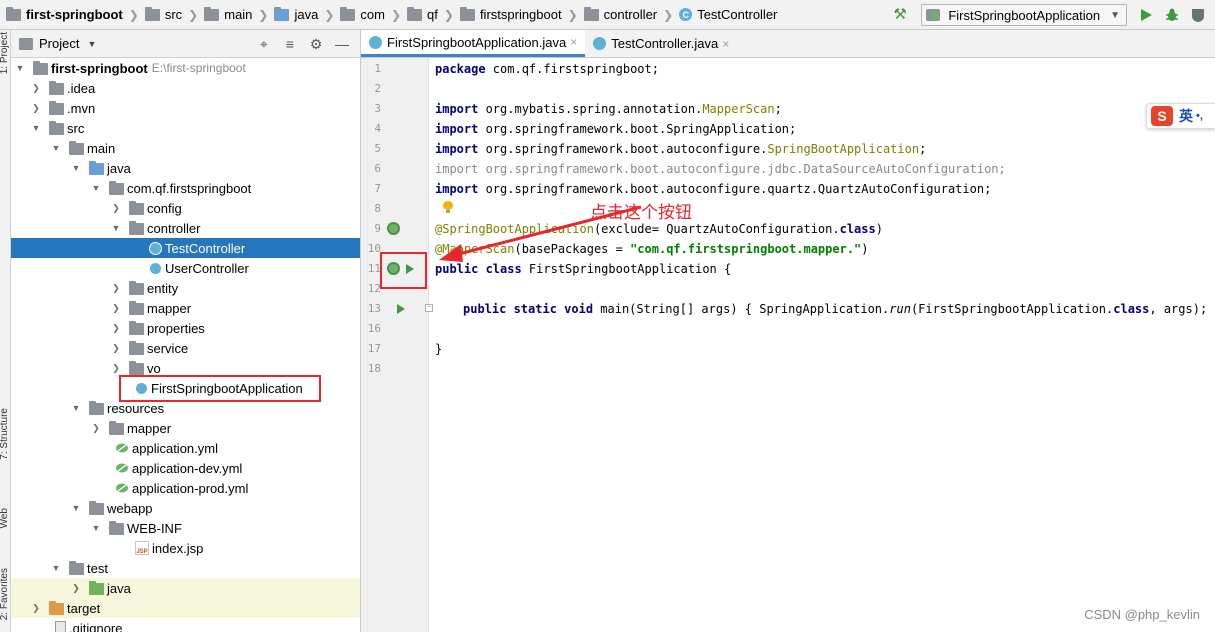 This screenshot has height=632, width=1215. I want to click on chevron-down-icon: ▼, so click(91, 44).